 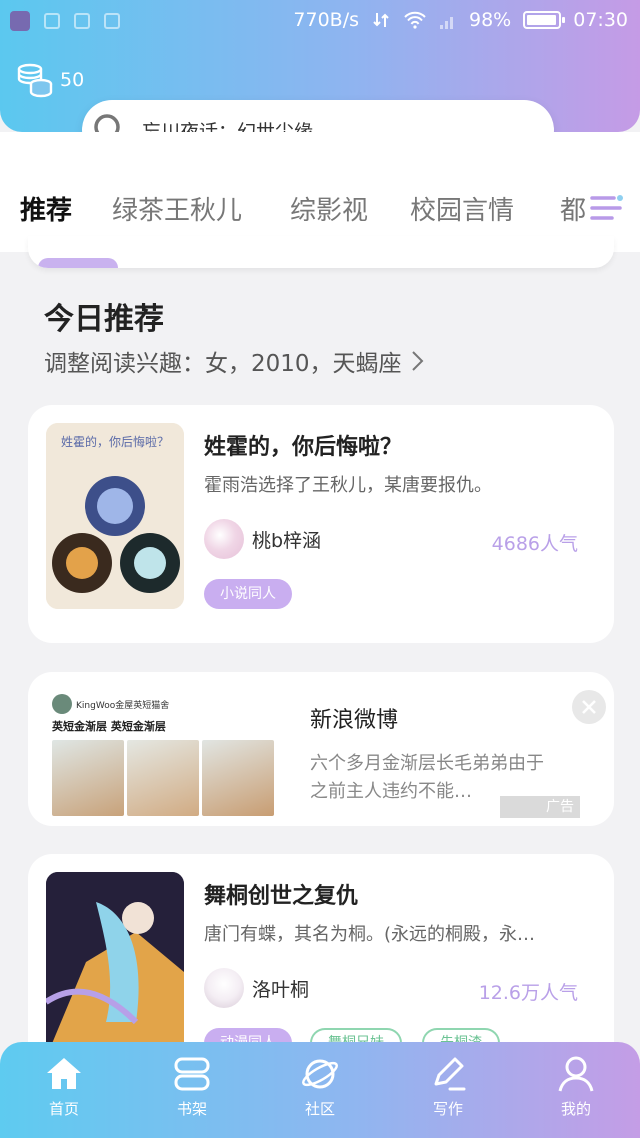 I want to click on book-cover: 姓霍的，你后悔啦？, so click(x=115, y=516).